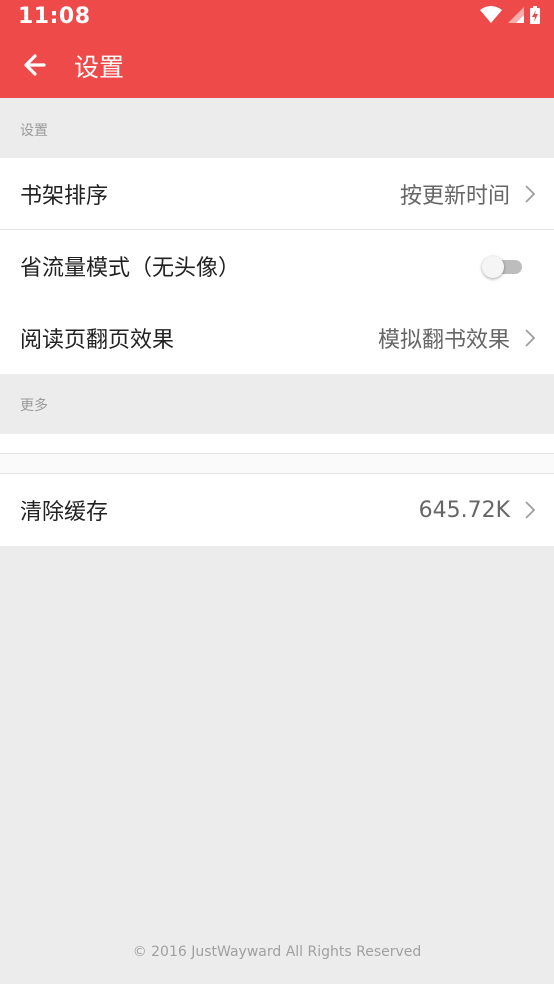 This screenshot has height=984, width=554. I want to click on data-saver-label: 省流量模式（无头像）, so click(130, 268).